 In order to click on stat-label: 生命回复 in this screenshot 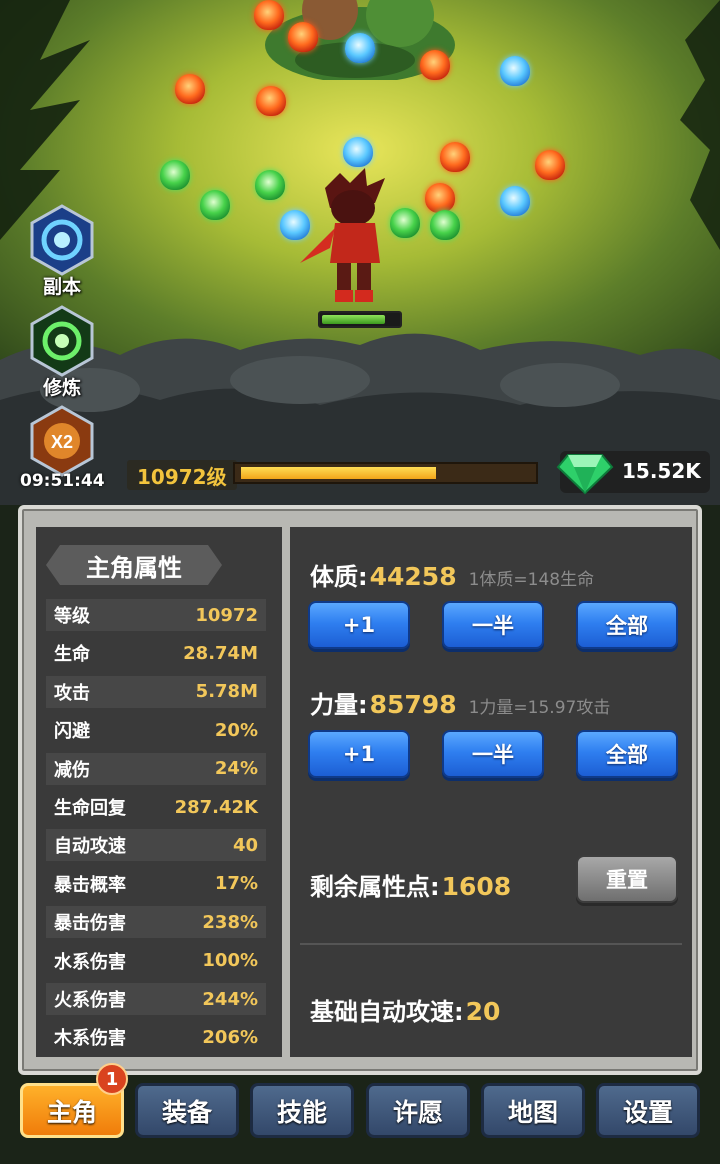, I will do `click(90, 808)`.